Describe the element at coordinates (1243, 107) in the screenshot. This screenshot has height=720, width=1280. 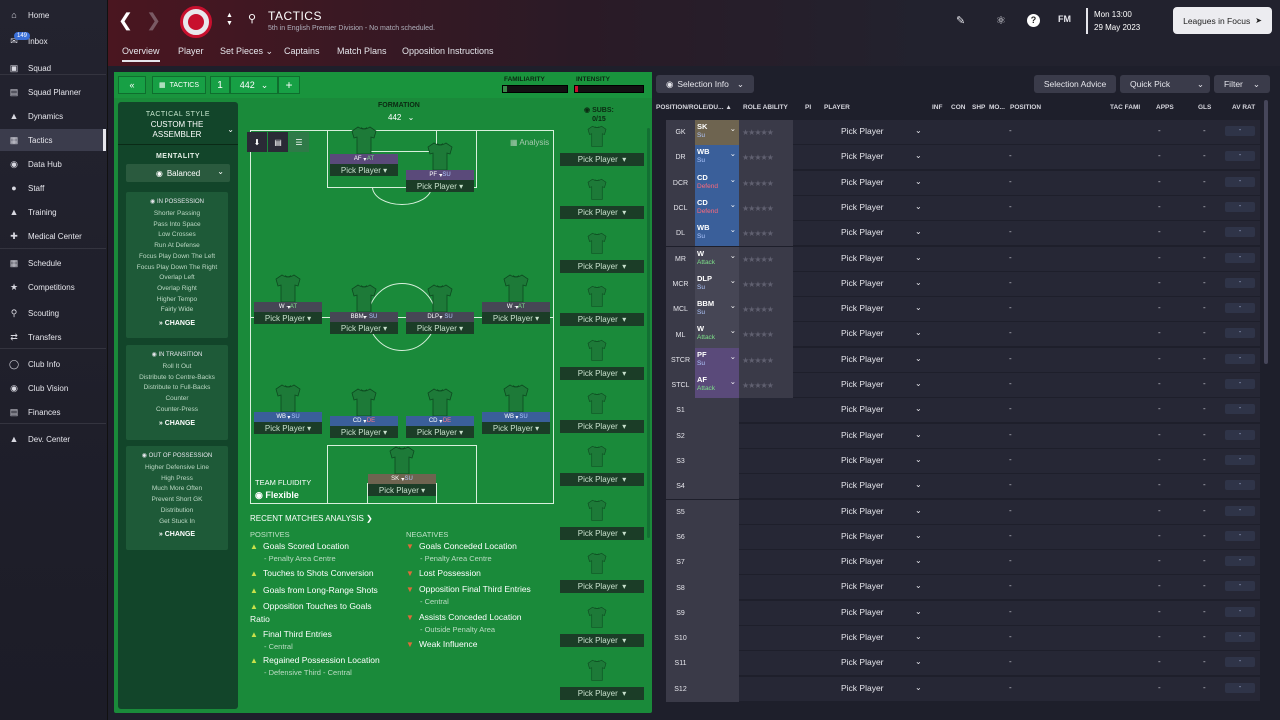
I see `column-header-av-rat: AV RAT` at that location.